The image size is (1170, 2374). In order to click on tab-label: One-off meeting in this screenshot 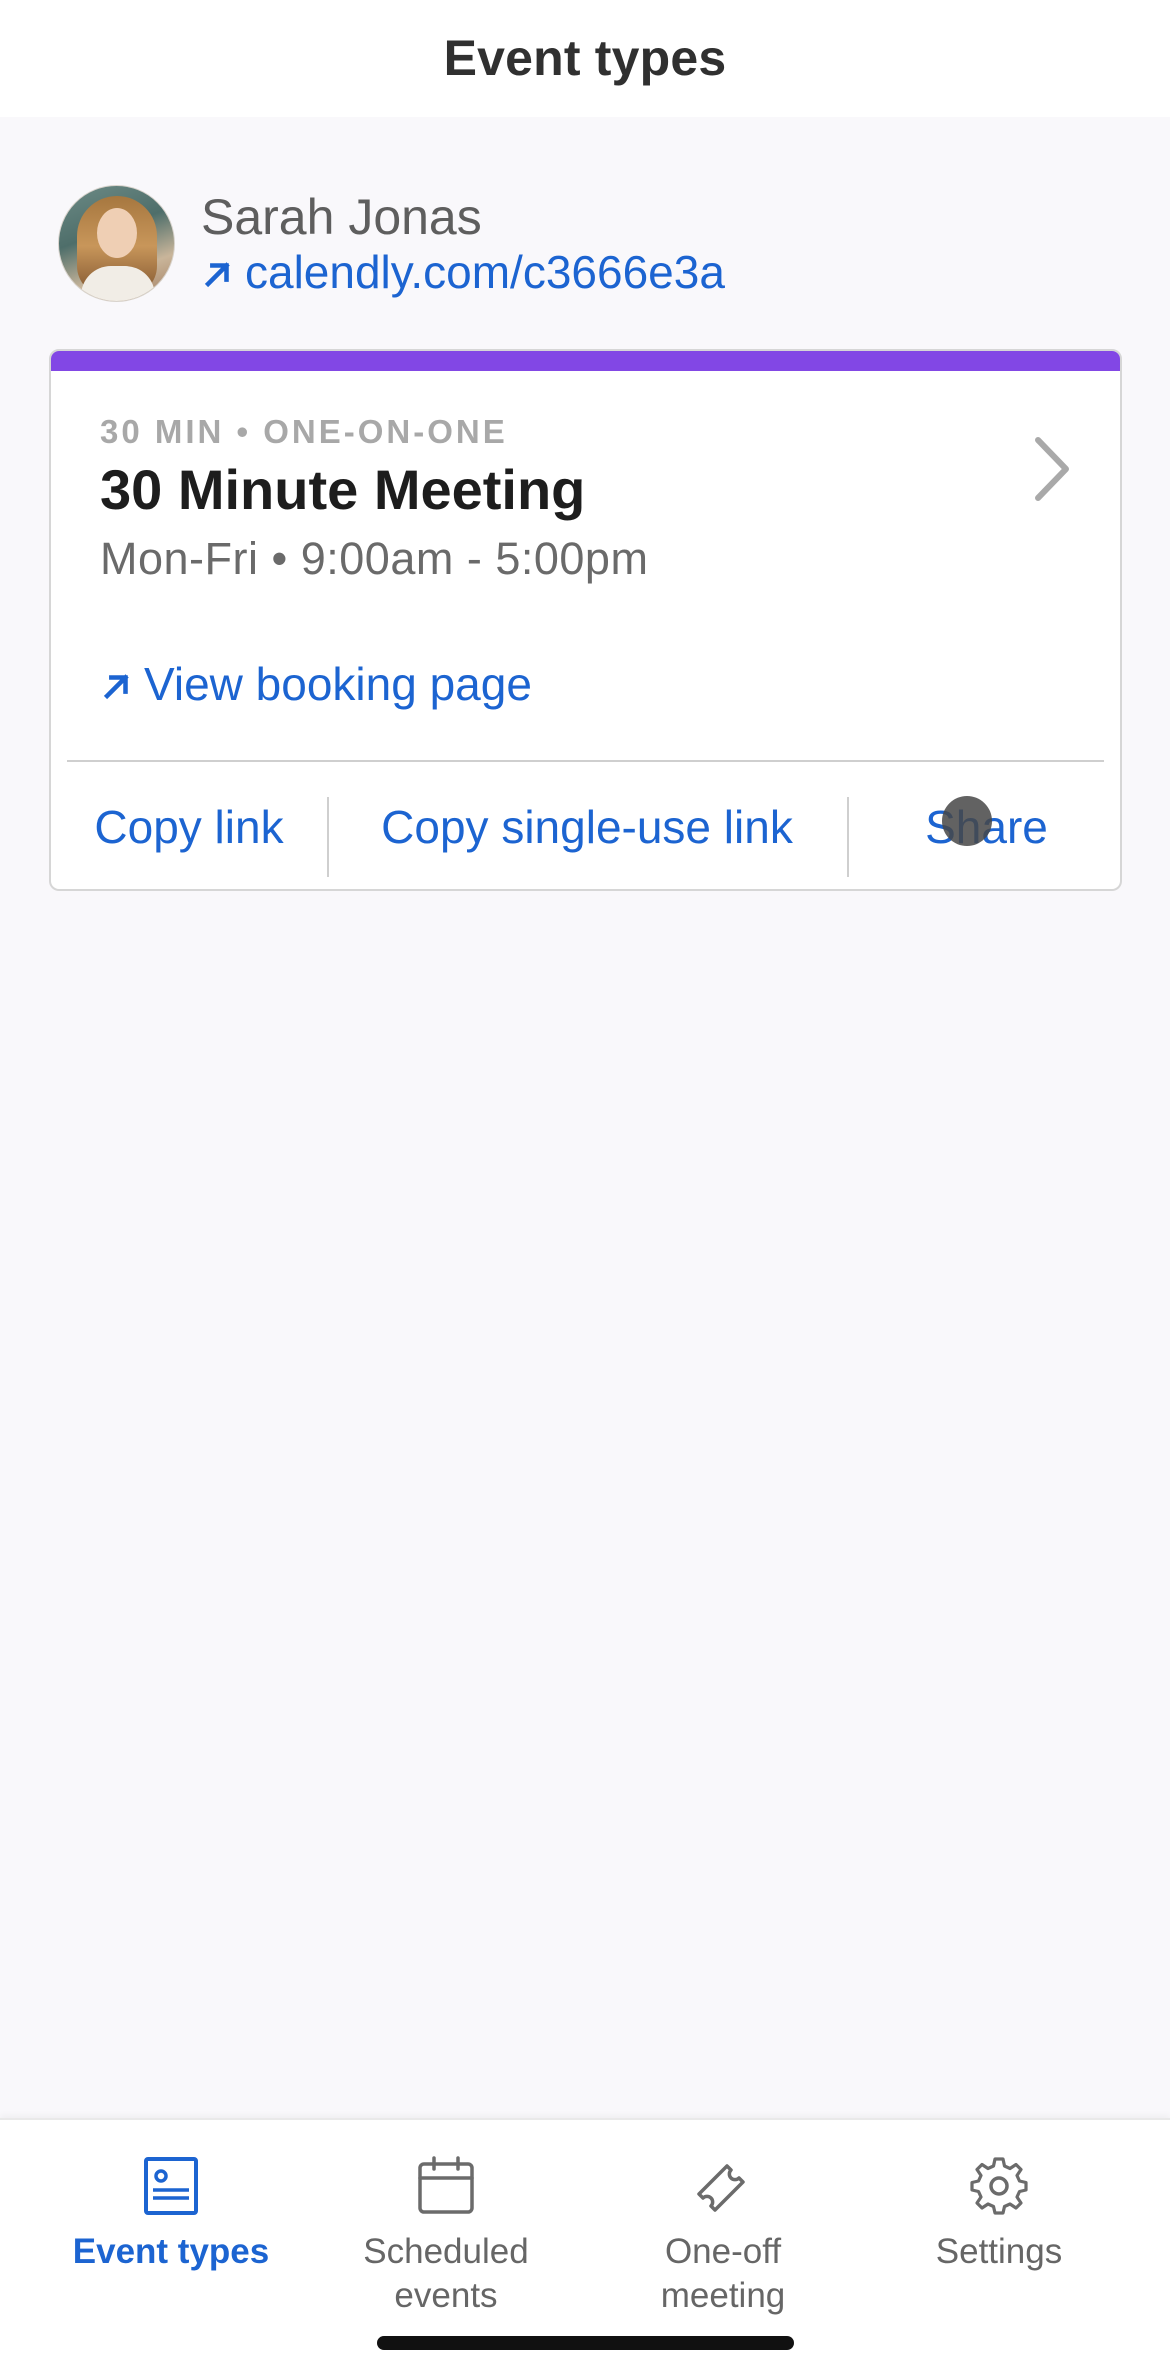, I will do `click(723, 2273)`.